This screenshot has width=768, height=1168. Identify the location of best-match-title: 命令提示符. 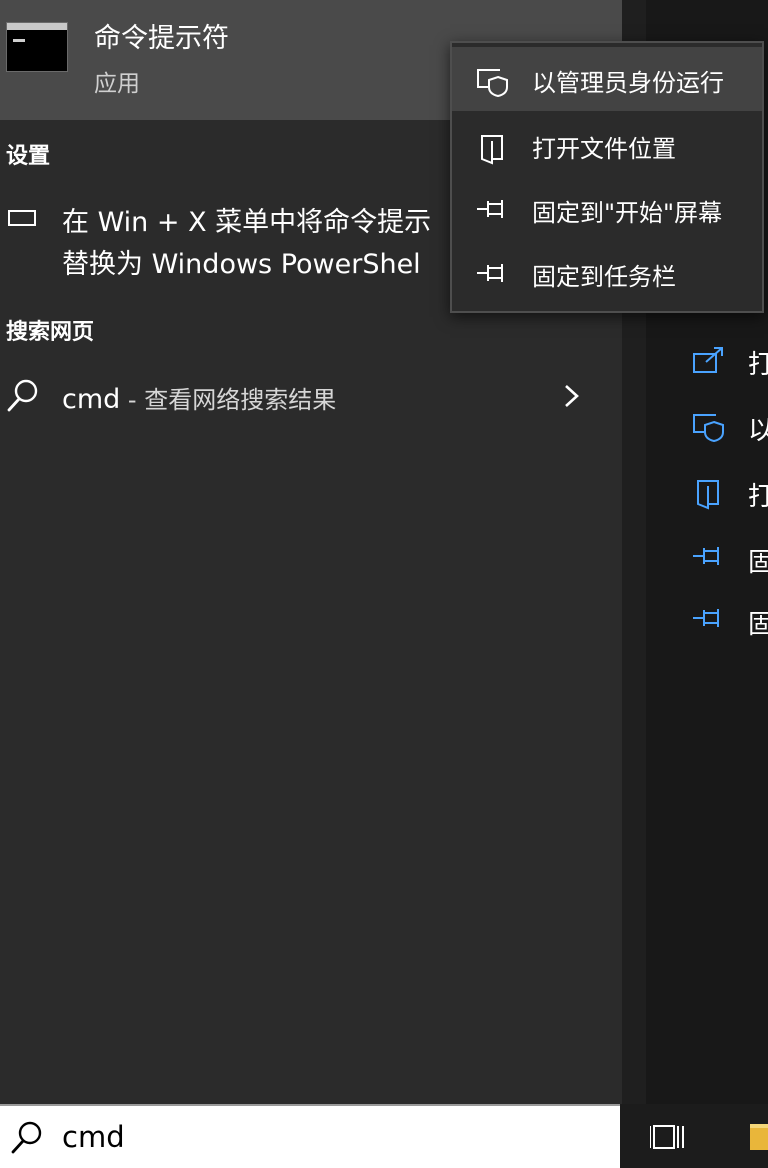
(161, 38).